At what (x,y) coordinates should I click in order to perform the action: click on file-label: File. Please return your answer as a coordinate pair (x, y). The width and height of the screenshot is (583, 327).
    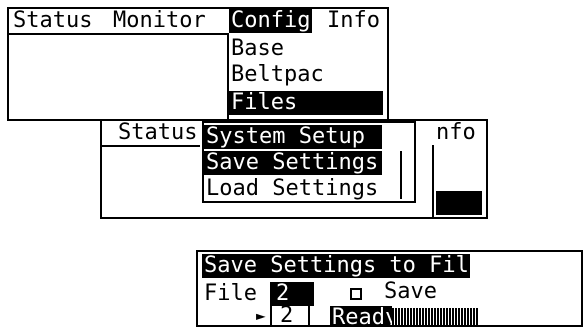
    Looking at the image, I should click on (230, 293).